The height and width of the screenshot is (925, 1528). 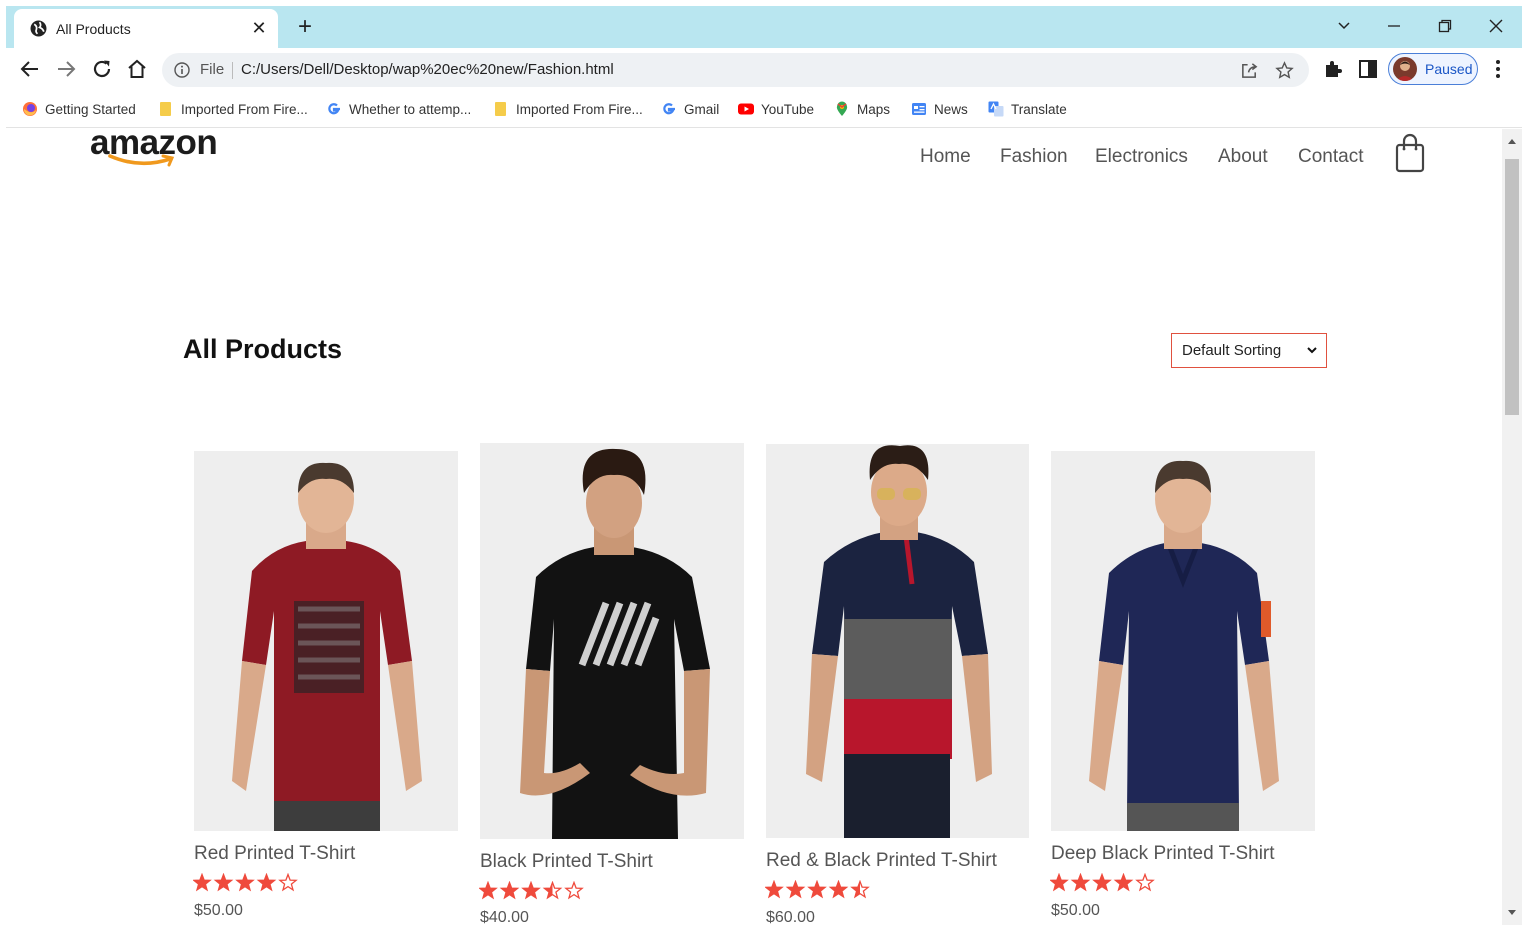 What do you see at coordinates (690, 109) in the screenshot?
I see `bookmark-gmail: Gmail` at bounding box center [690, 109].